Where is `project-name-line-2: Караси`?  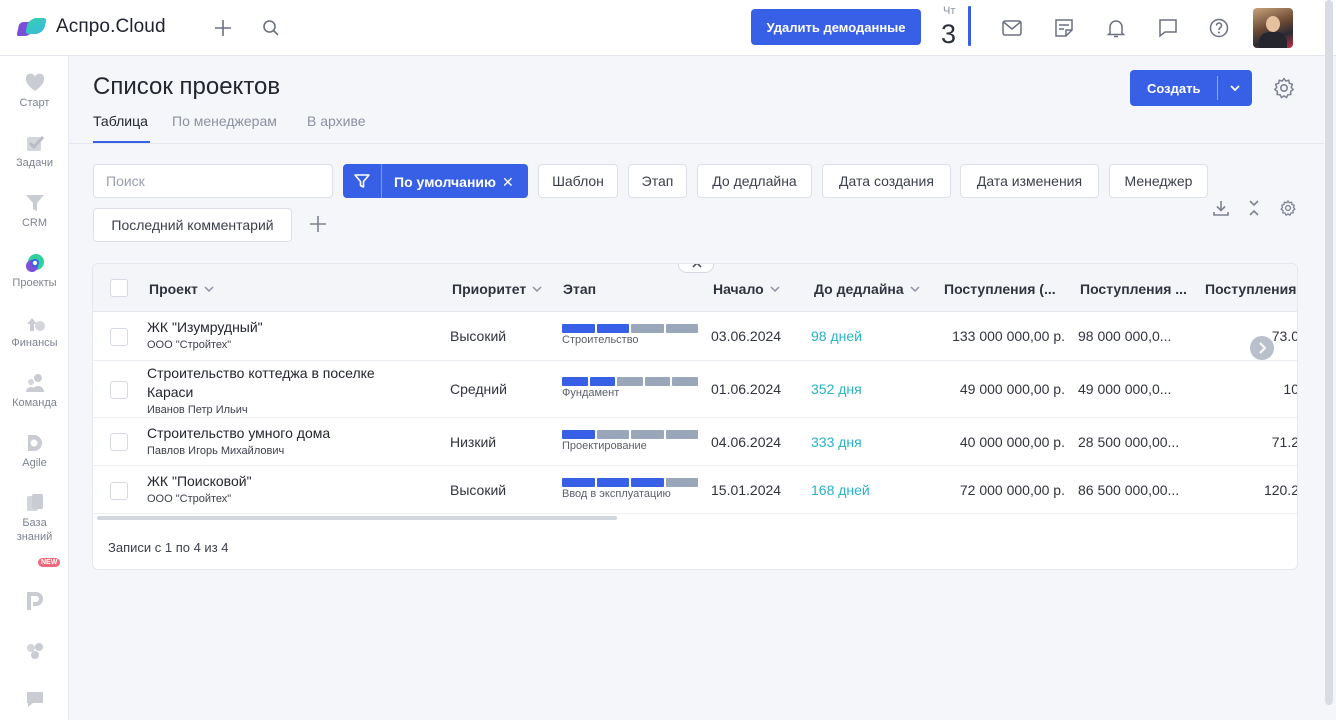
project-name-line-2: Караси is located at coordinates (261, 392).